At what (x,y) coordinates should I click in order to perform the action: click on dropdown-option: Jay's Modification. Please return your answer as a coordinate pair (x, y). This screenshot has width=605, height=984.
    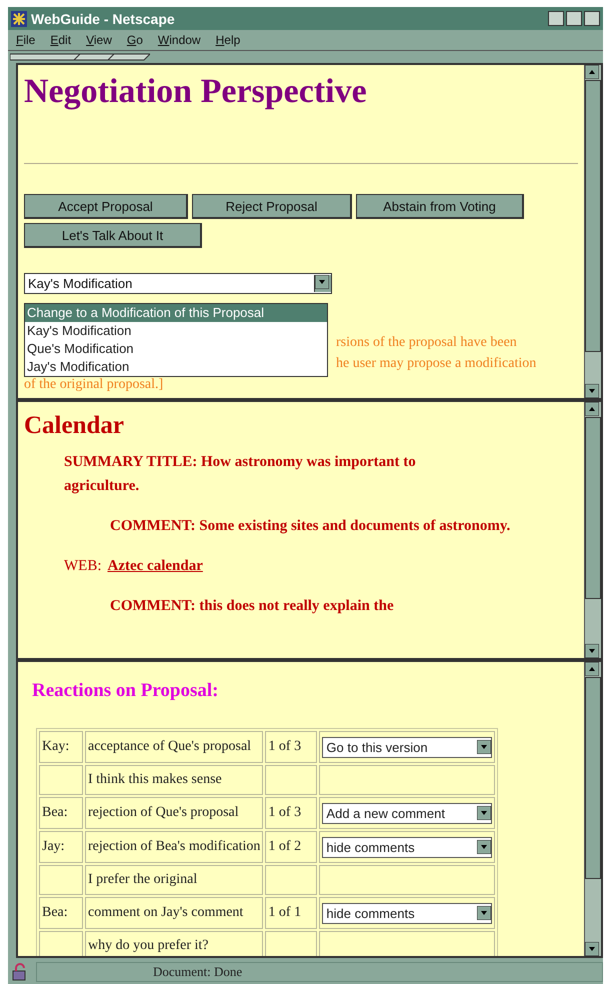
    Looking at the image, I should click on (176, 367).